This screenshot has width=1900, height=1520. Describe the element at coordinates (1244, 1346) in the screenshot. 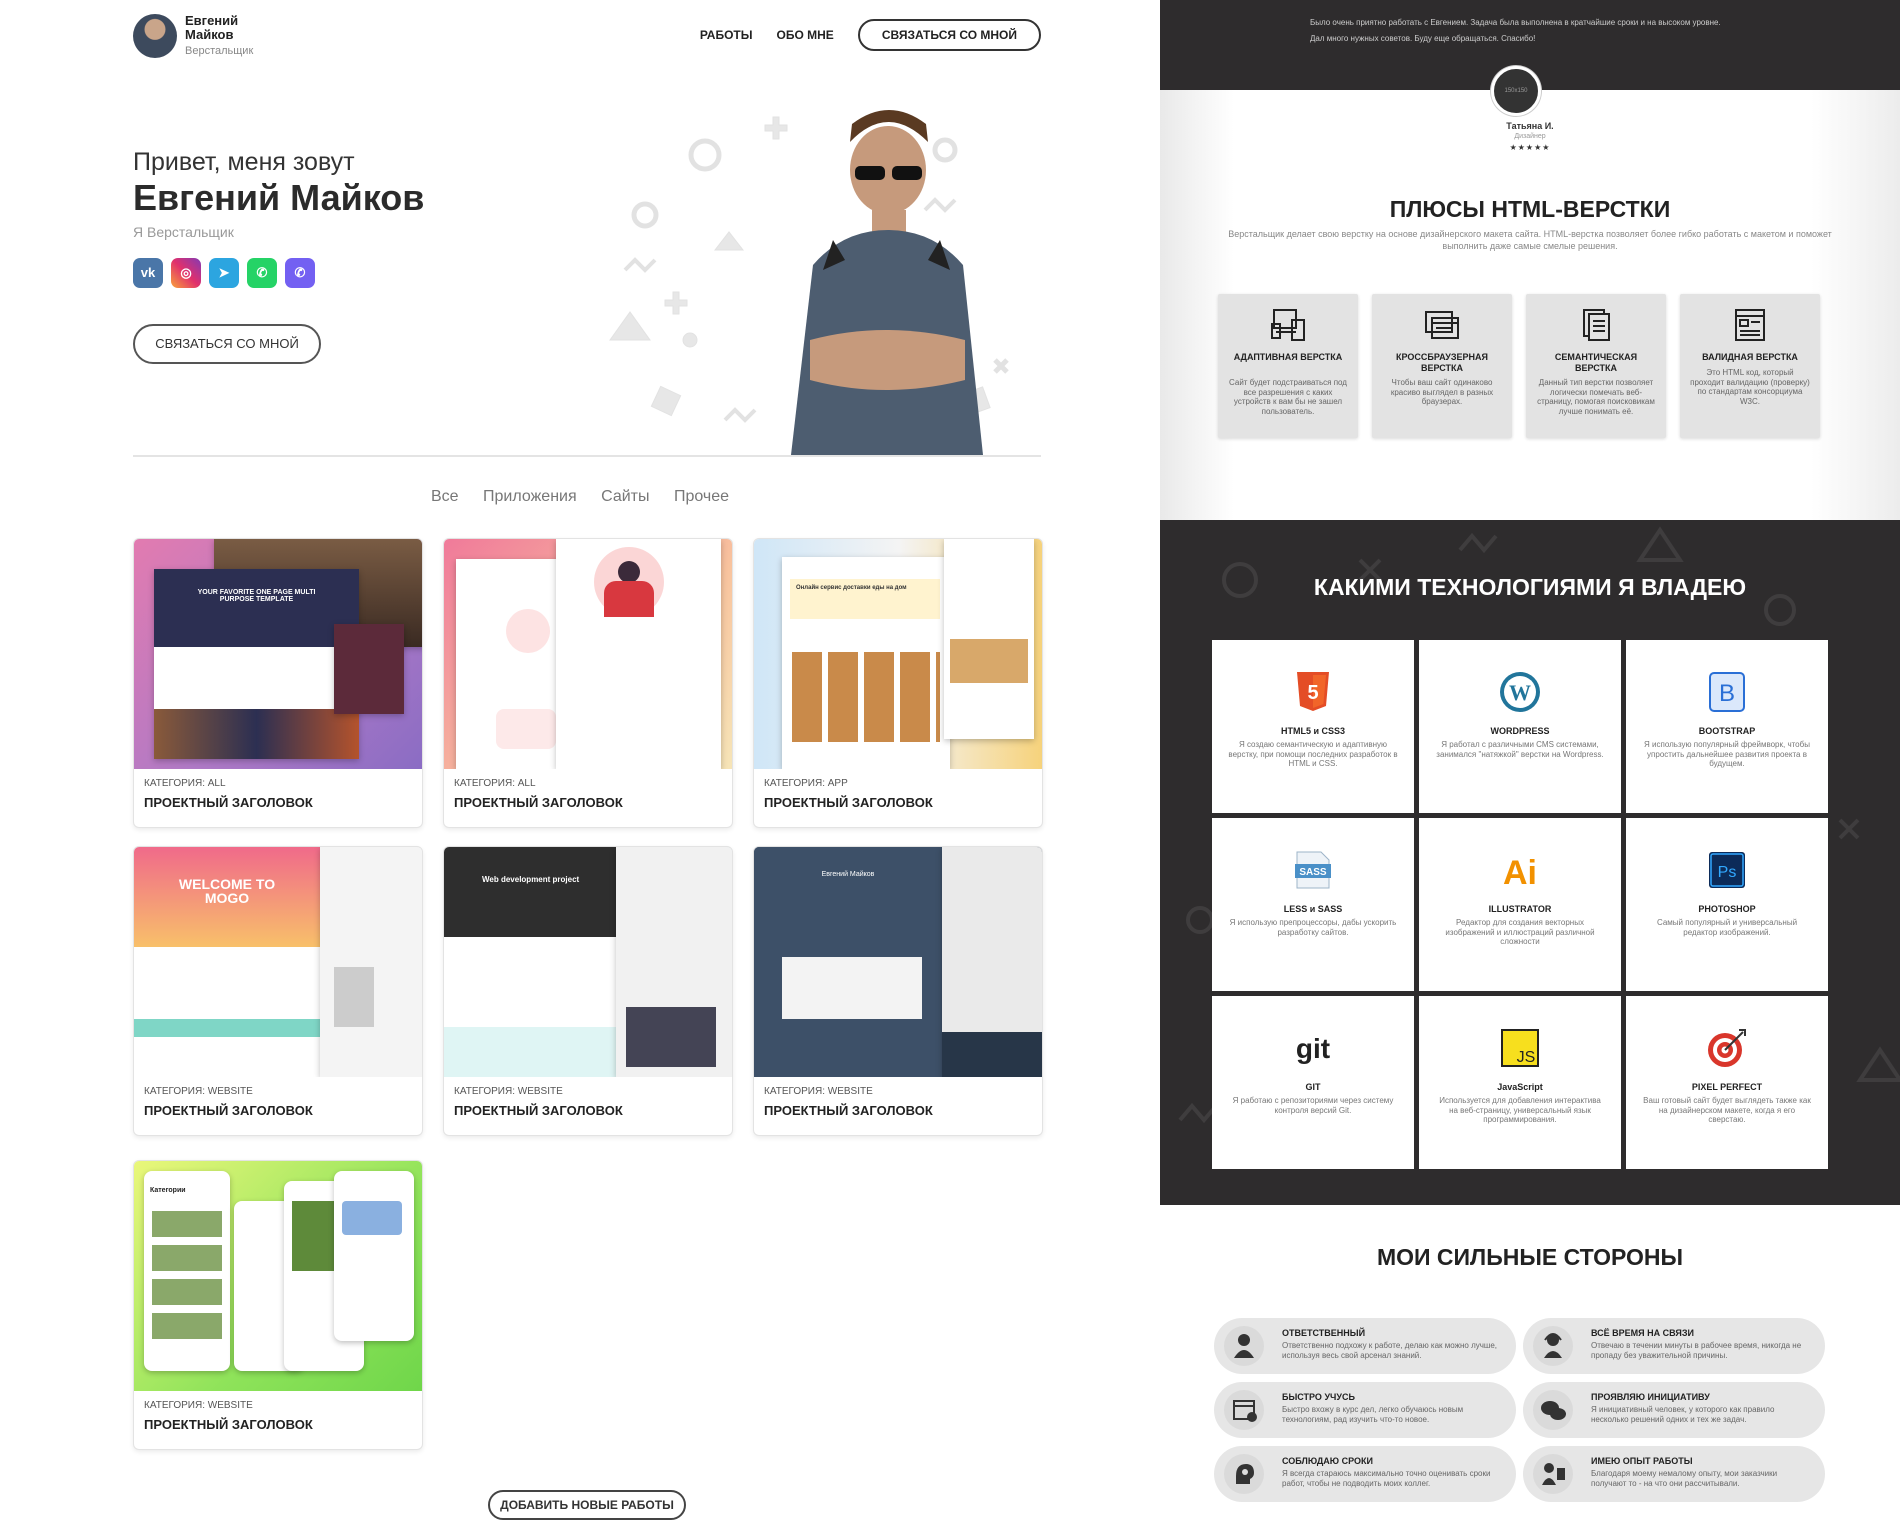

I see `person-icon` at that location.